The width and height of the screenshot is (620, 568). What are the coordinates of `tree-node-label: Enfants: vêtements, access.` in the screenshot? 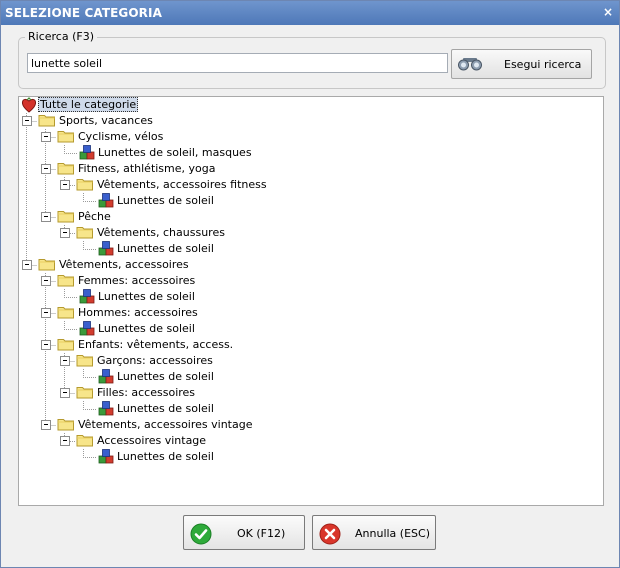 It's located at (156, 344).